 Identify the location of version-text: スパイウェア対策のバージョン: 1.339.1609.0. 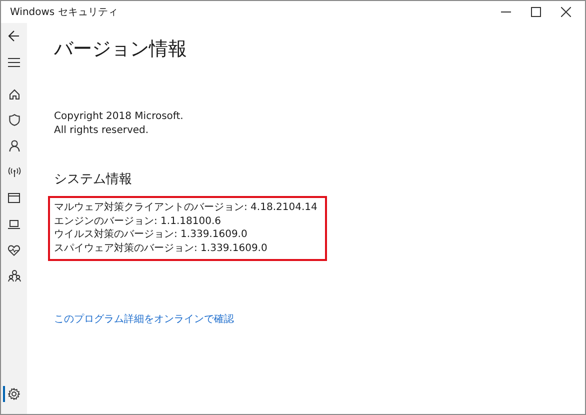
(161, 248).